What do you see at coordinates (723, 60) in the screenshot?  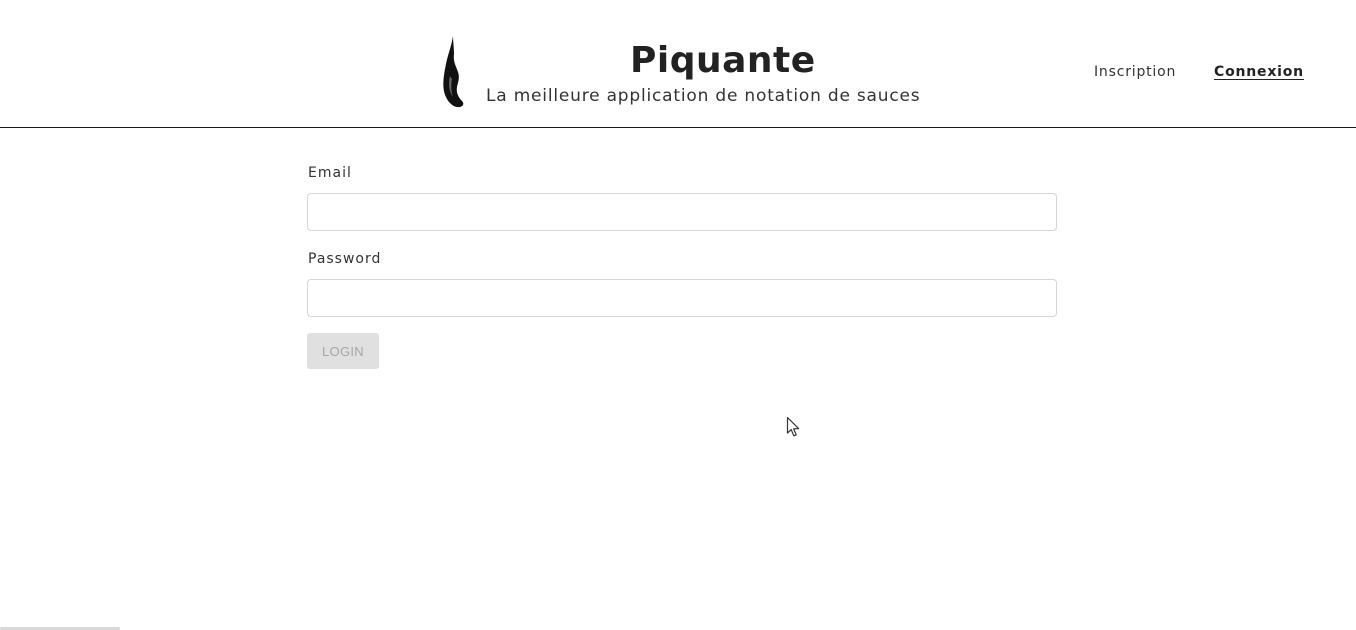 I see `app-title: Piquante` at bounding box center [723, 60].